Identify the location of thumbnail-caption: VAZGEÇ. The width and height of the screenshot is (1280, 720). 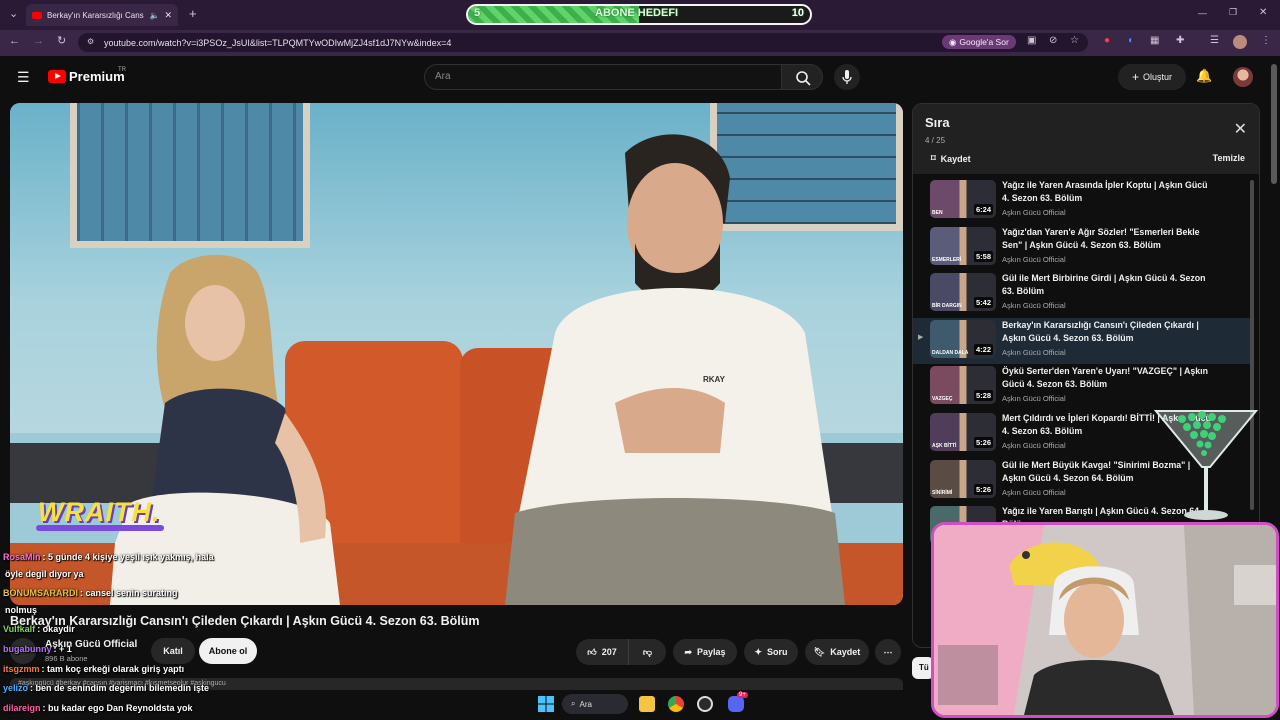
(942, 399).